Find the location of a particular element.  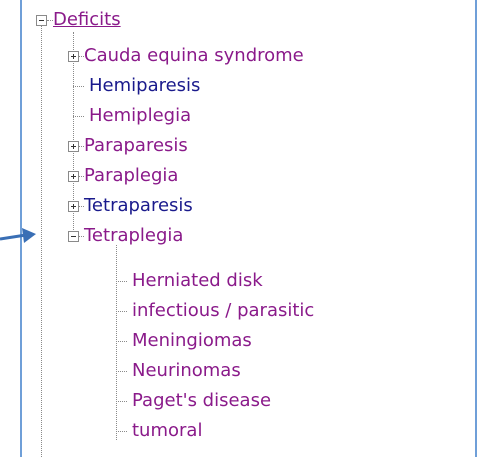

tree-node-hemiplegia: Hemiplegia is located at coordinates (132, 116).